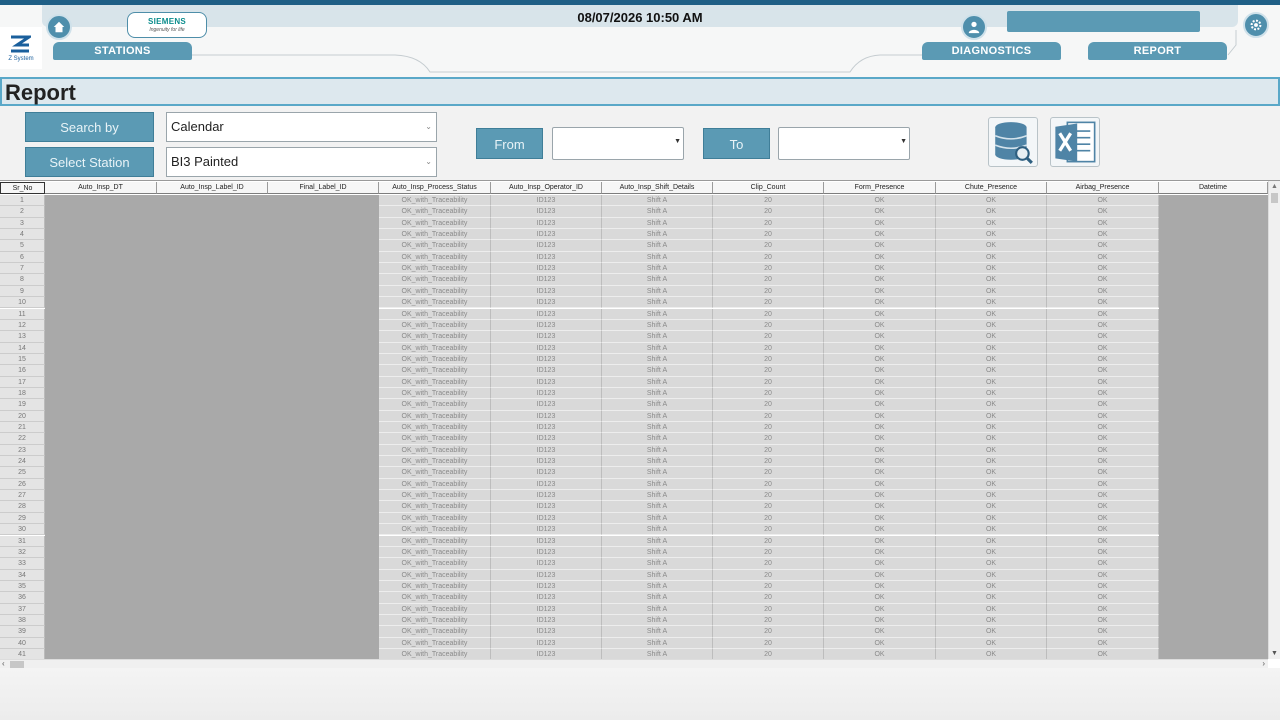  I want to click on vertical-scrollbar: ▲ ▼, so click(1274, 420).